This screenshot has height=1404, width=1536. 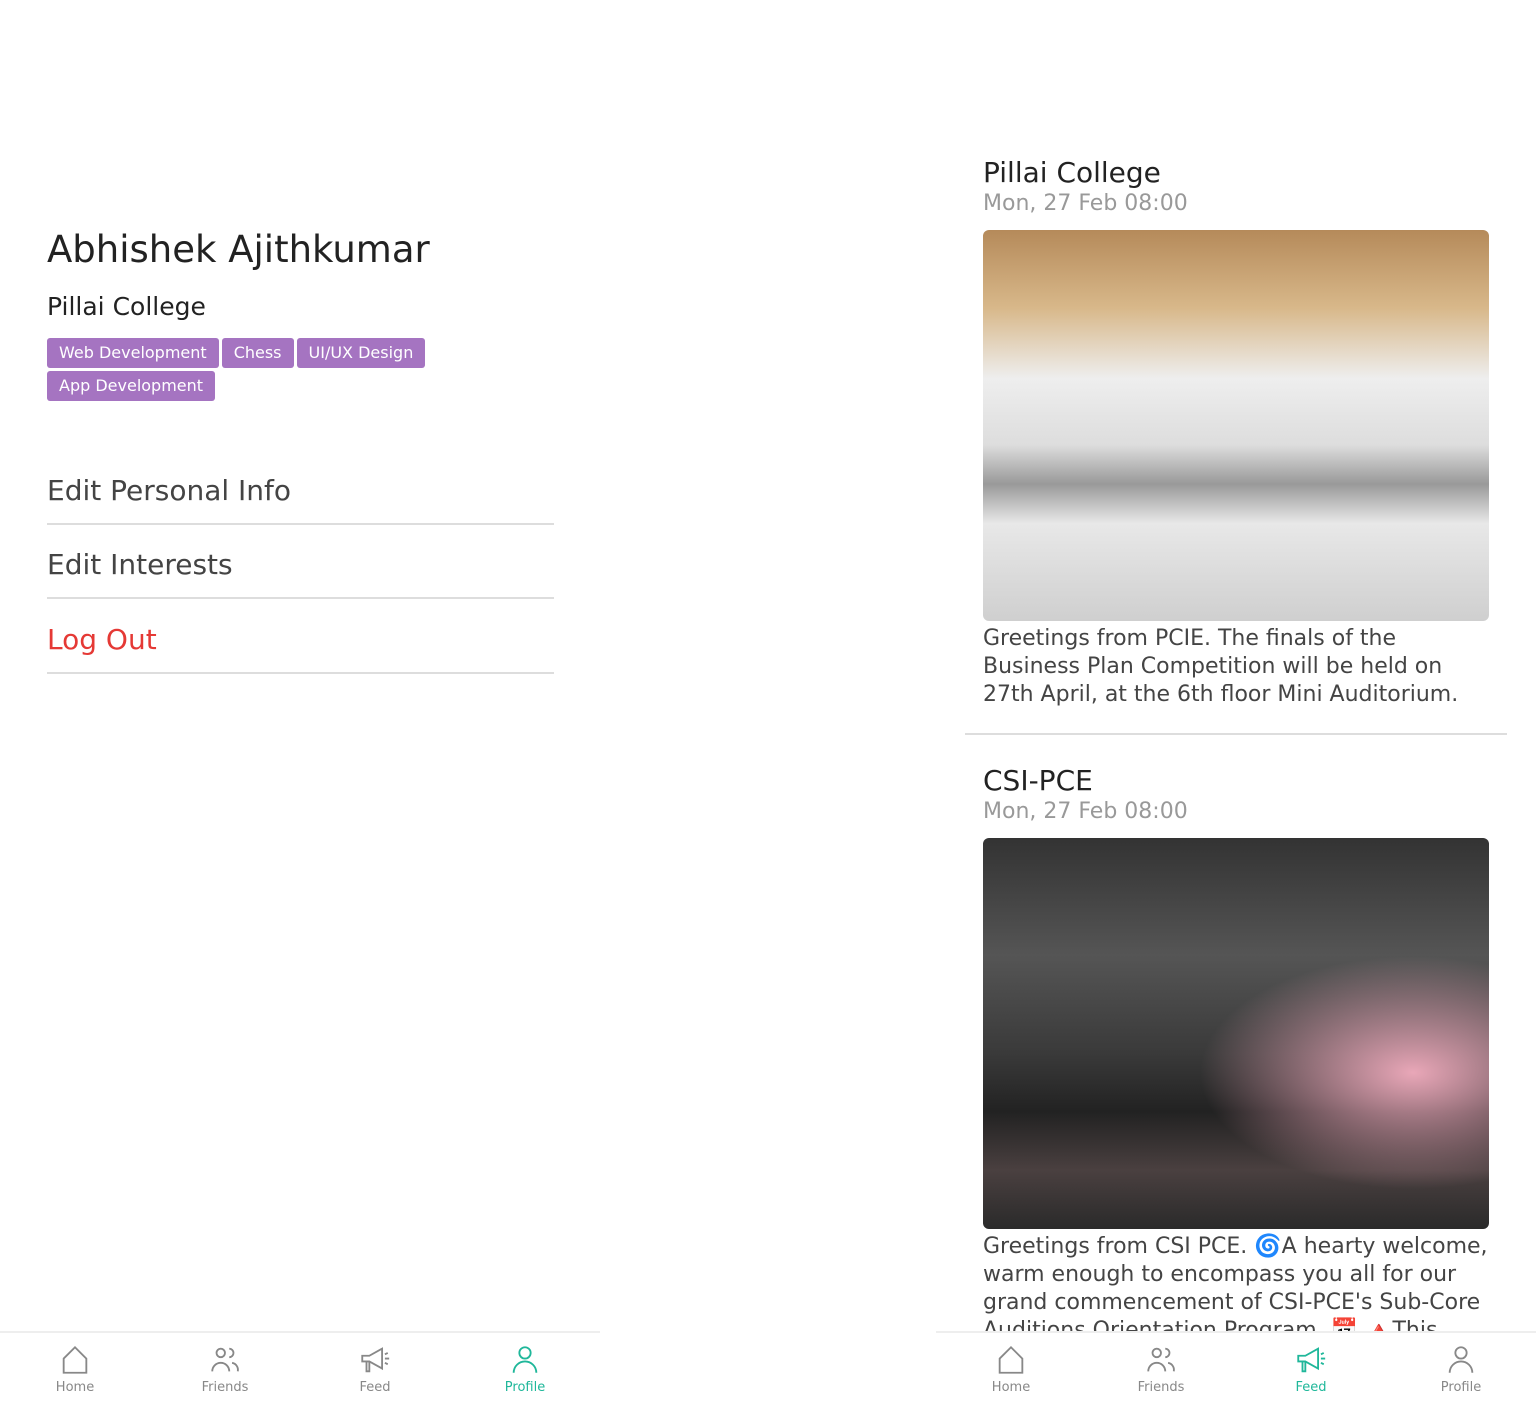 What do you see at coordinates (257, 353) in the screenshot?
I see `interest-tag: Chess` at bounding box center [257, 353].